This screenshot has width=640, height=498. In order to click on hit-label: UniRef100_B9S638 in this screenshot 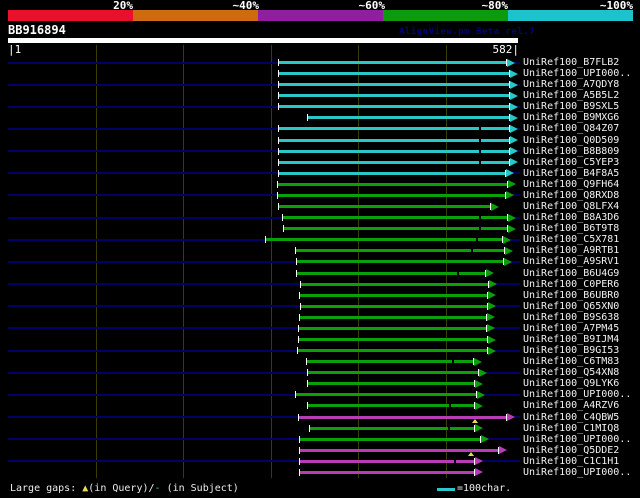, I will do `click(571, 317)`.